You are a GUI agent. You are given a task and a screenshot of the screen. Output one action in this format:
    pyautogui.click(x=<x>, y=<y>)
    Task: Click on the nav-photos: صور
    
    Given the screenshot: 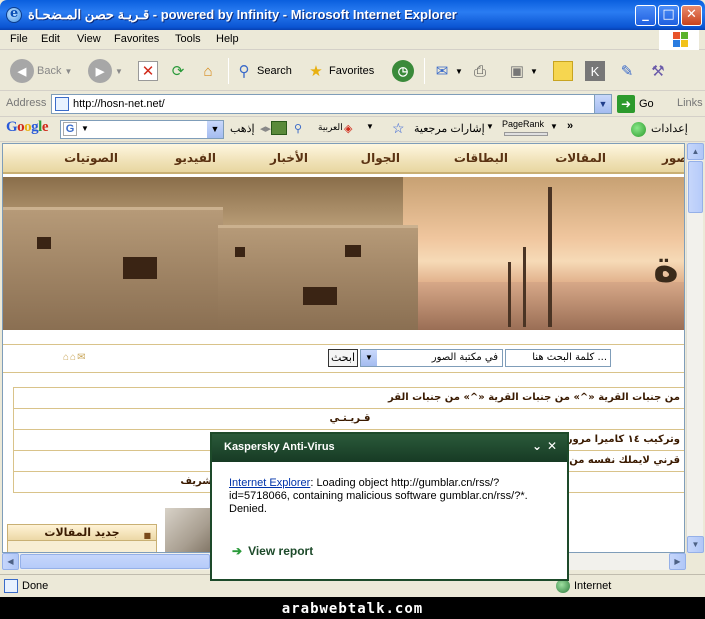 What is the action you would take?
    pyautogui.click(x=673, y=158)
    